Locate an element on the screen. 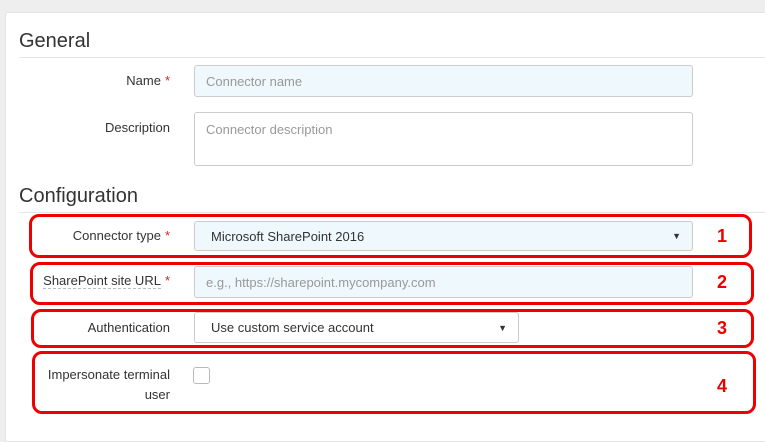 Image resolution: width=765 pixels, height=442 pixels. authentication-label: Authentication is located at coordinates (128, 327).